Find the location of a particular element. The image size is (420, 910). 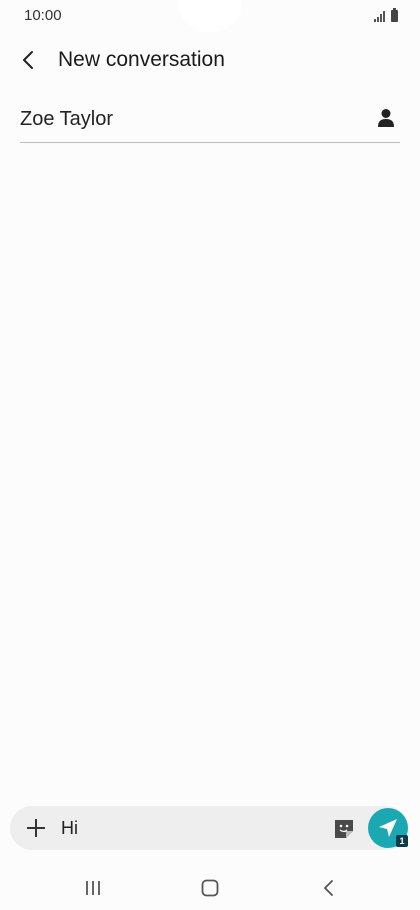

page-title: New conversation is located at coordinates (141, 59).